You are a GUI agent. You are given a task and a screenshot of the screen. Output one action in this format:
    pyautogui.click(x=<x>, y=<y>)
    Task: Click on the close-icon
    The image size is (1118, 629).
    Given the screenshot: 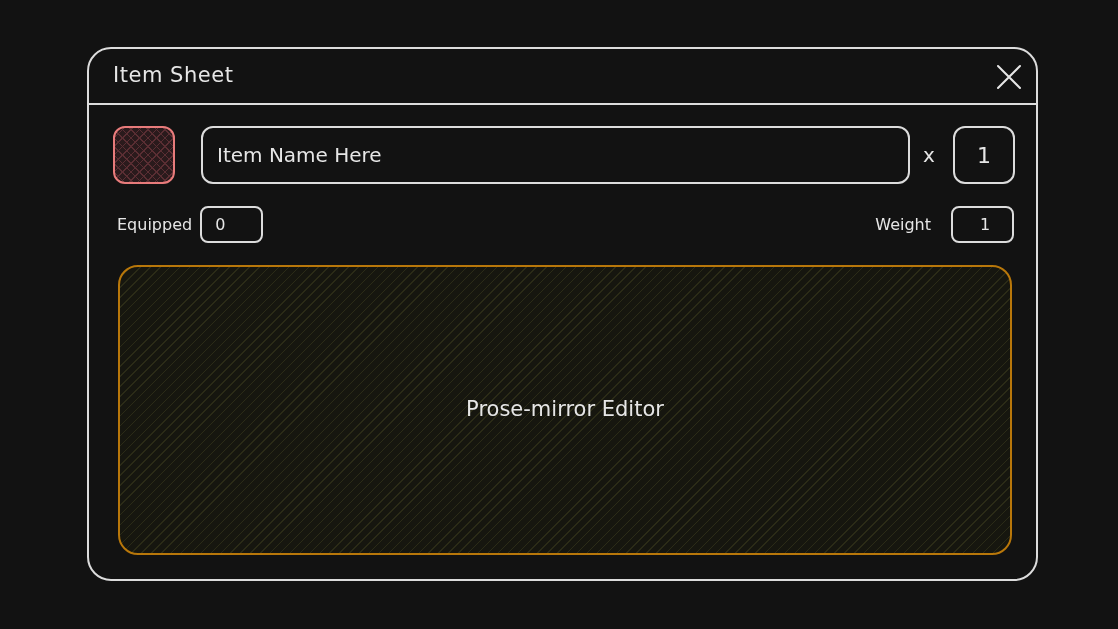 What is the action you would take?
    pyautogui.click(x=1009, y=77)
    